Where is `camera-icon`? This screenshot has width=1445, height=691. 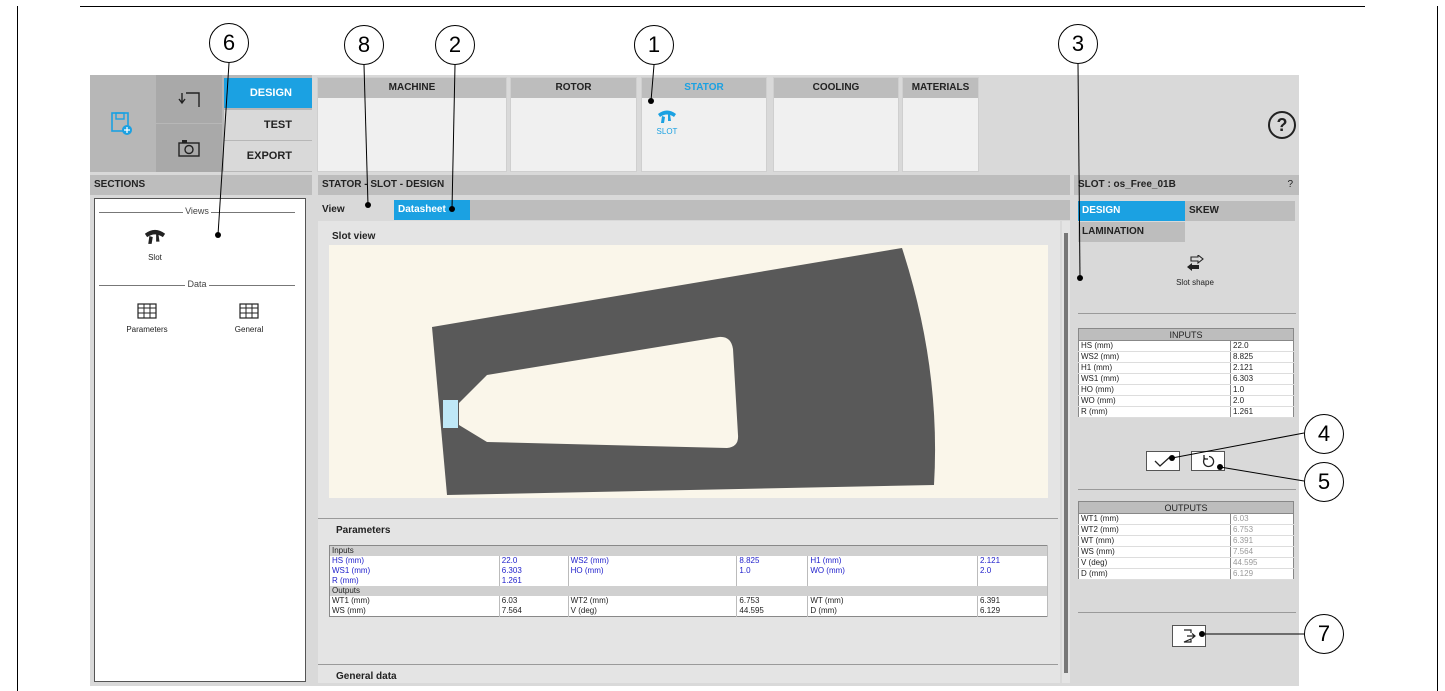 camera-icon is located at coordinates (189, 148).